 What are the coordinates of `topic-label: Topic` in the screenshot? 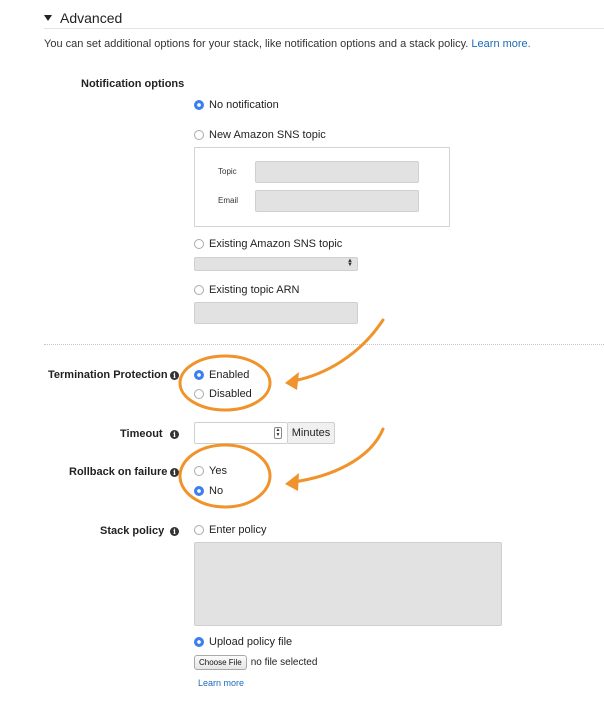 It's located at (227, 171).